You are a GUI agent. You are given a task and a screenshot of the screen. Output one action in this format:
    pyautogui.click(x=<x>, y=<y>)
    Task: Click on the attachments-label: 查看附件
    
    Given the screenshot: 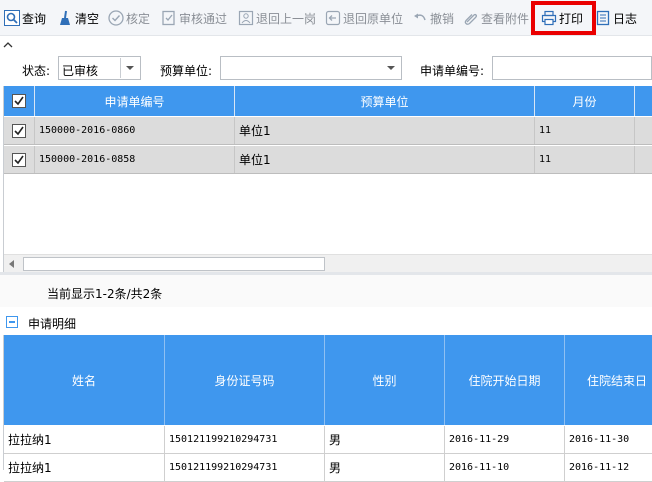 What is the action you would take?
    pyautogui.click(x=505, y=18)
    